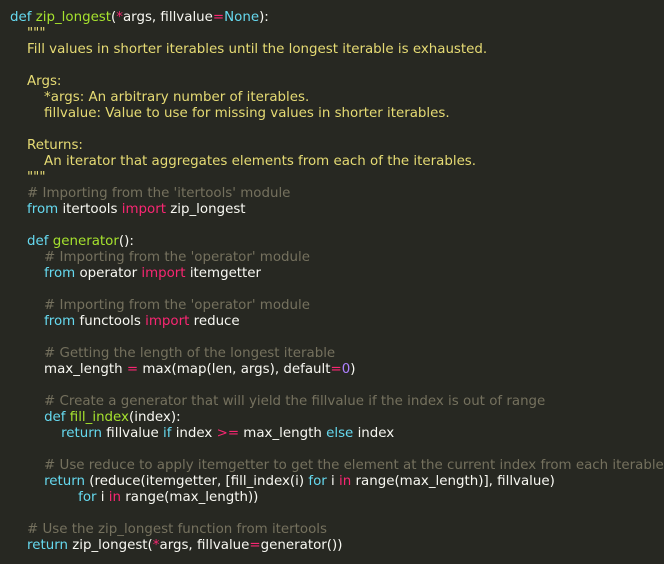 This screenshot has height=564, width=664. What do you see at coordinates (353, 369) in the screenshot?
I see `code-token: )` at bounding box center [353, 369].